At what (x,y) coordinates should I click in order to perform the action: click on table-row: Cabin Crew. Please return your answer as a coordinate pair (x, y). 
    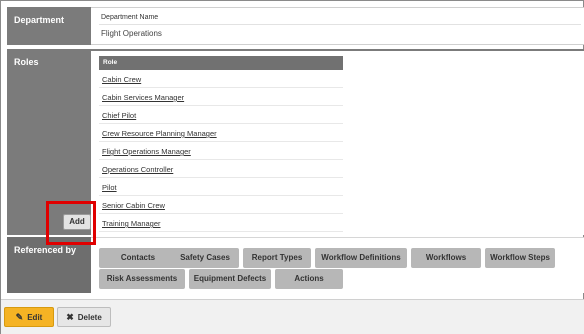
    Looking at the image, I should click on (221, 79).